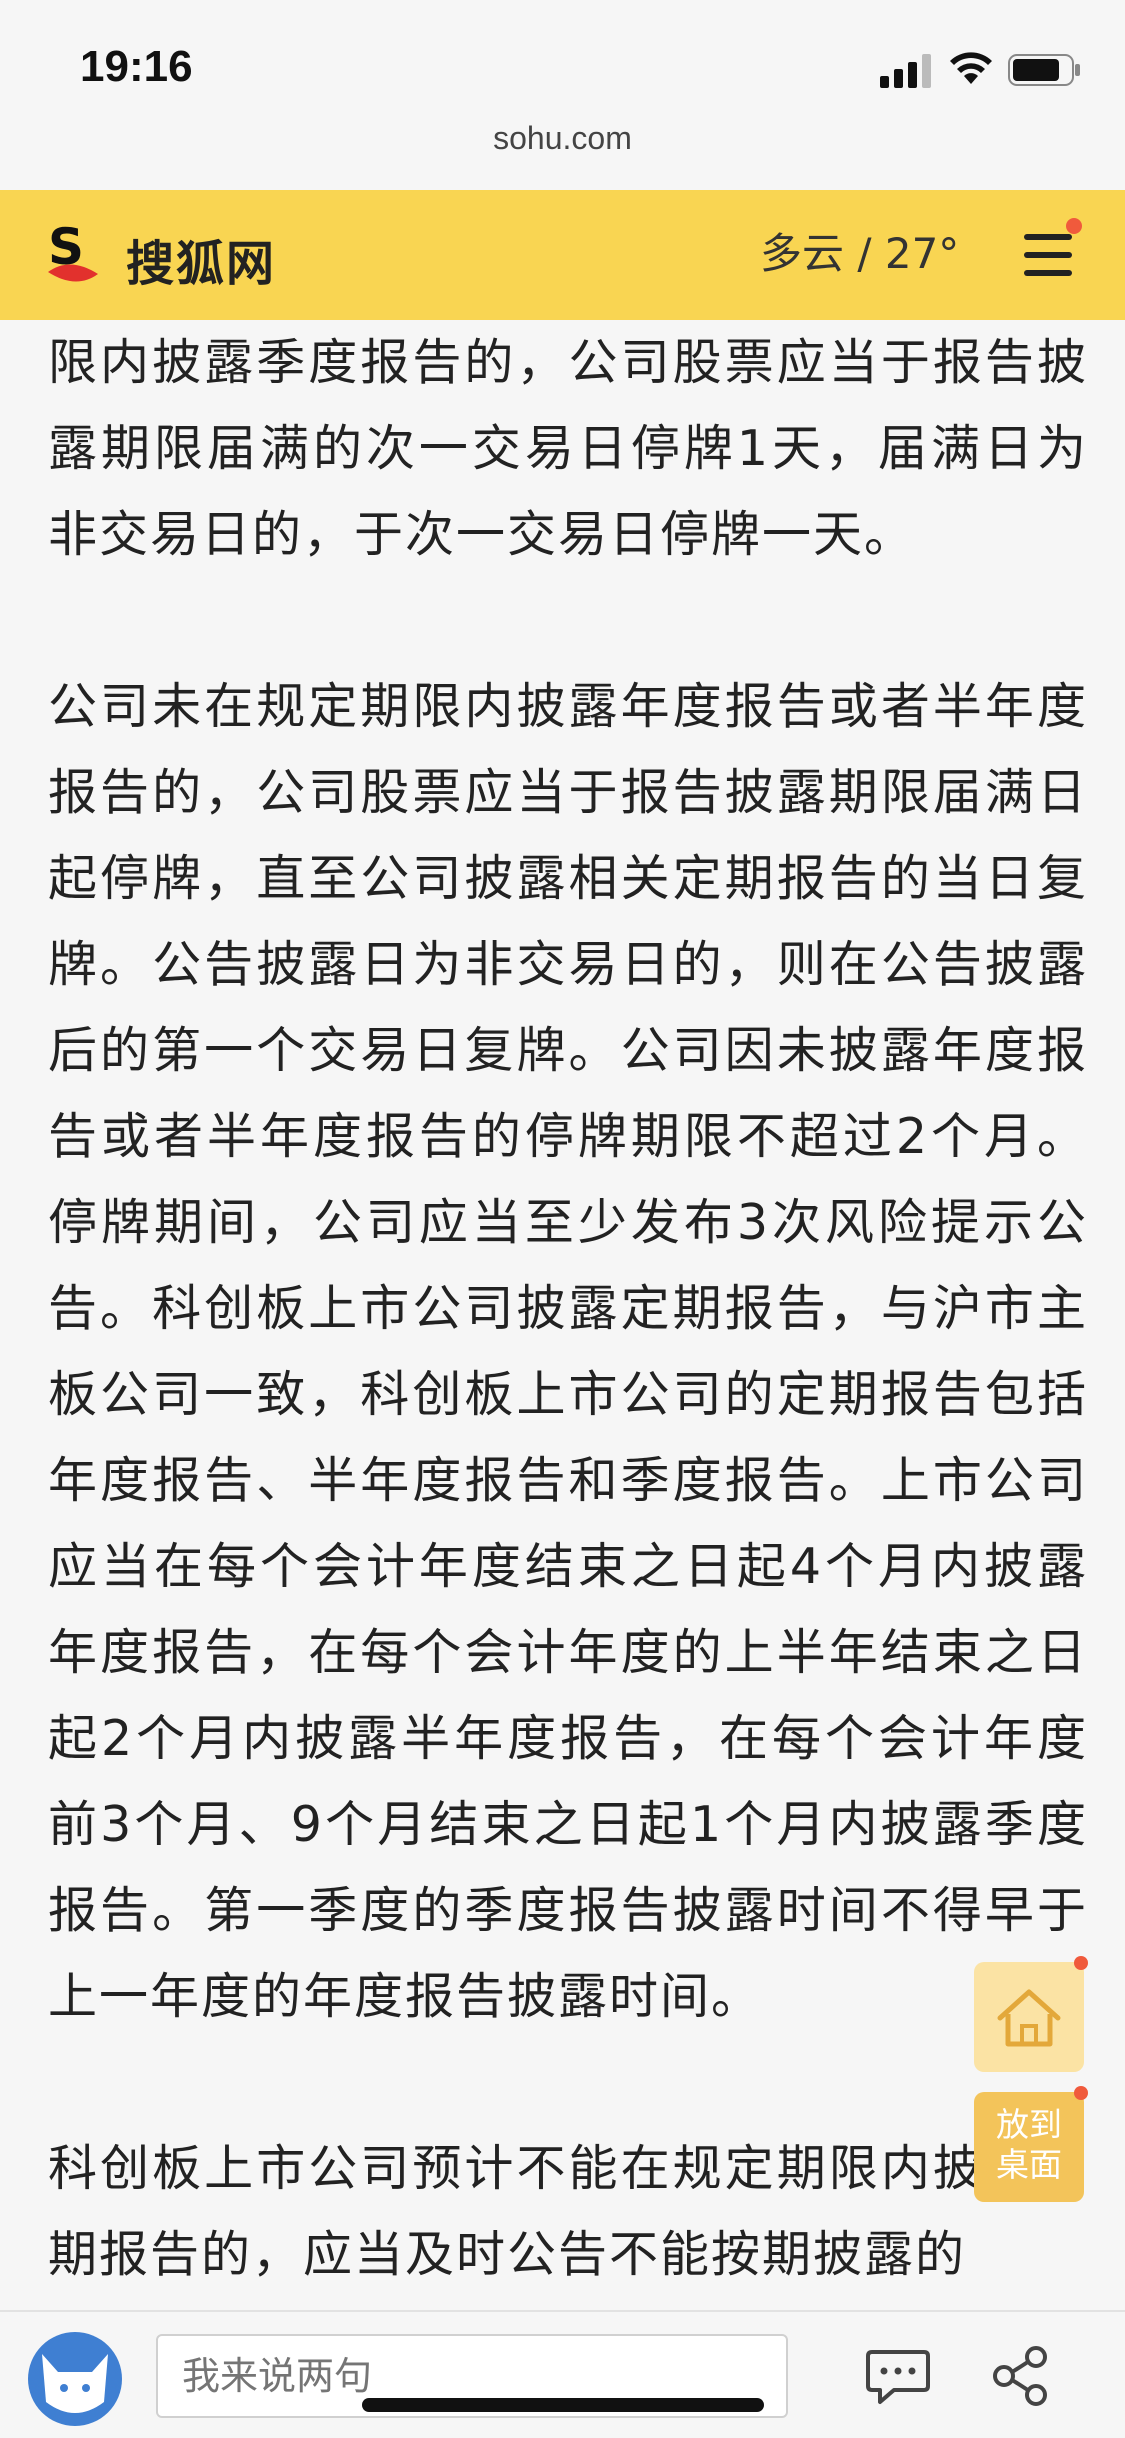  I want to click on site-header: S 搜狐网 多云 / 27°, so click(562, 255).